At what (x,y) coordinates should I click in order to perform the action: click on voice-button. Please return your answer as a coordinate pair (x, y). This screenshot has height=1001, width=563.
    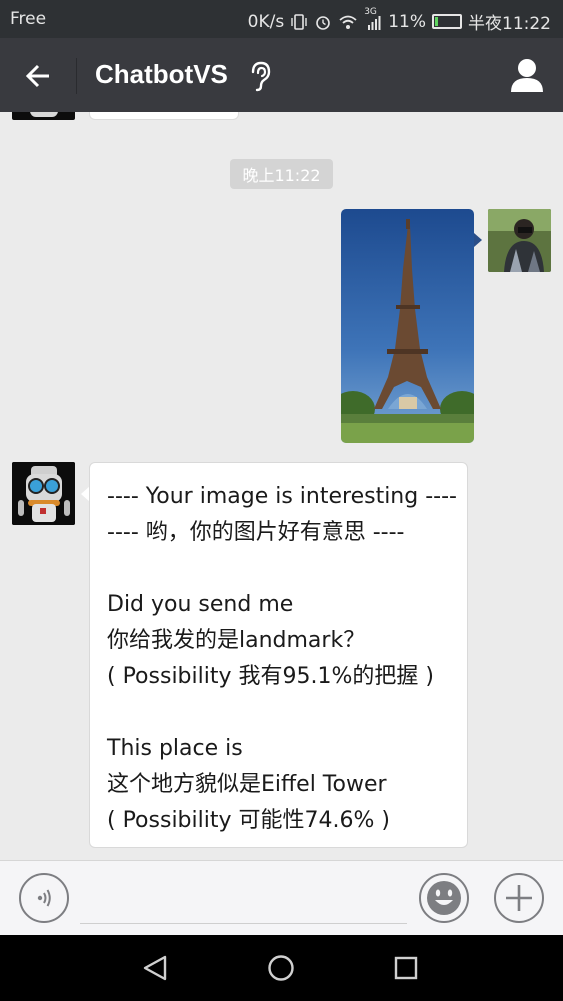
    Looking at the image, I should click on (44, 898).